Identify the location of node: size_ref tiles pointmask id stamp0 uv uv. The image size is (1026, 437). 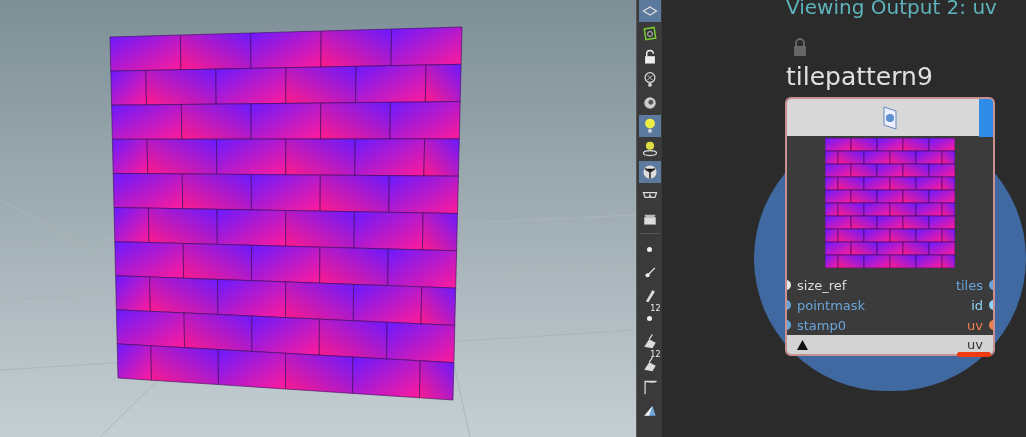
(890, 226).